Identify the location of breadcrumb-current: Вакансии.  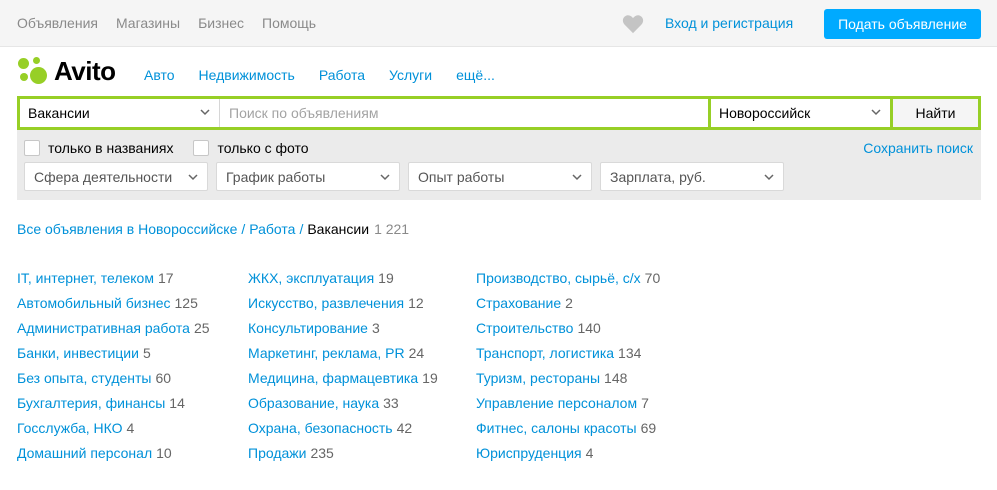
(338, 229).